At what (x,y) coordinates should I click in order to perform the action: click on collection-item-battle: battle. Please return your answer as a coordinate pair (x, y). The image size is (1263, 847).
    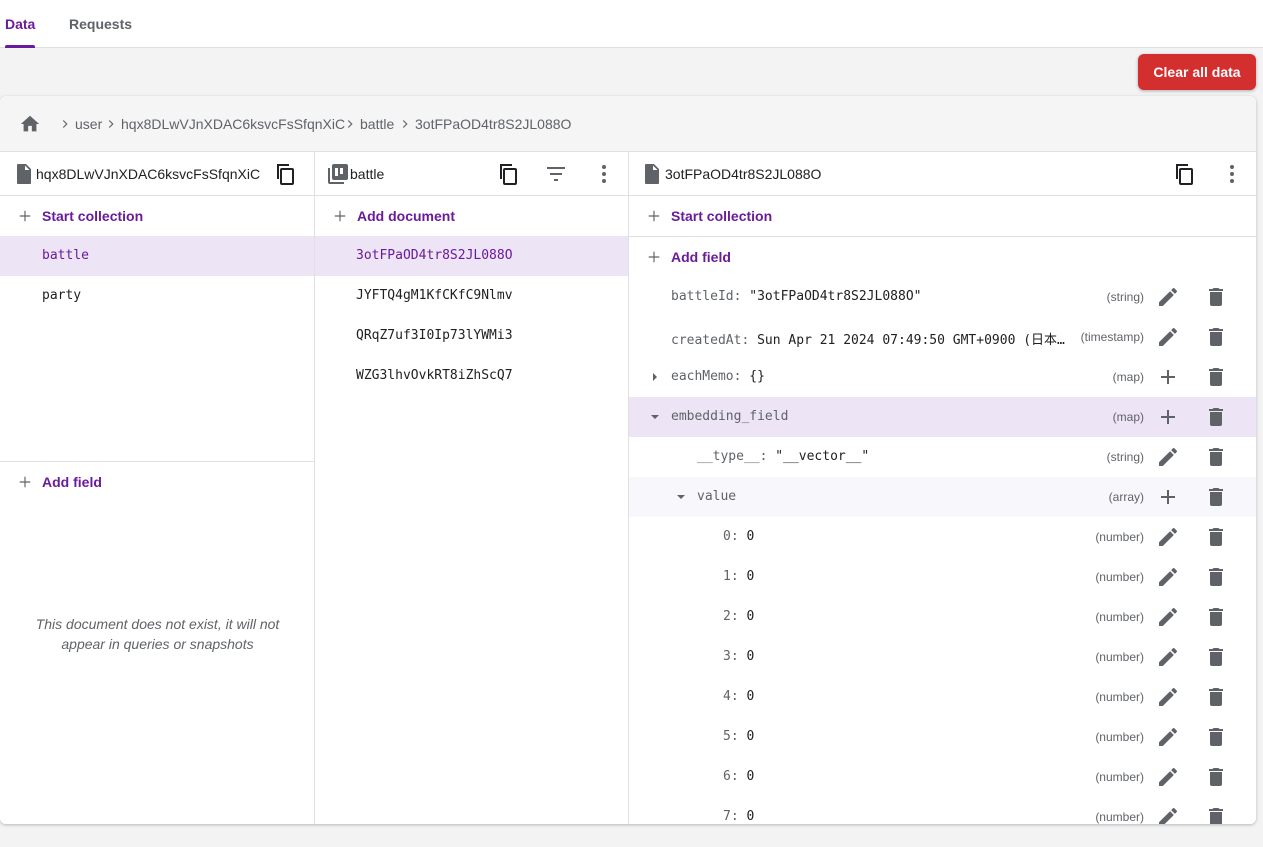
    Looking at the image, I should click on (157, 256).